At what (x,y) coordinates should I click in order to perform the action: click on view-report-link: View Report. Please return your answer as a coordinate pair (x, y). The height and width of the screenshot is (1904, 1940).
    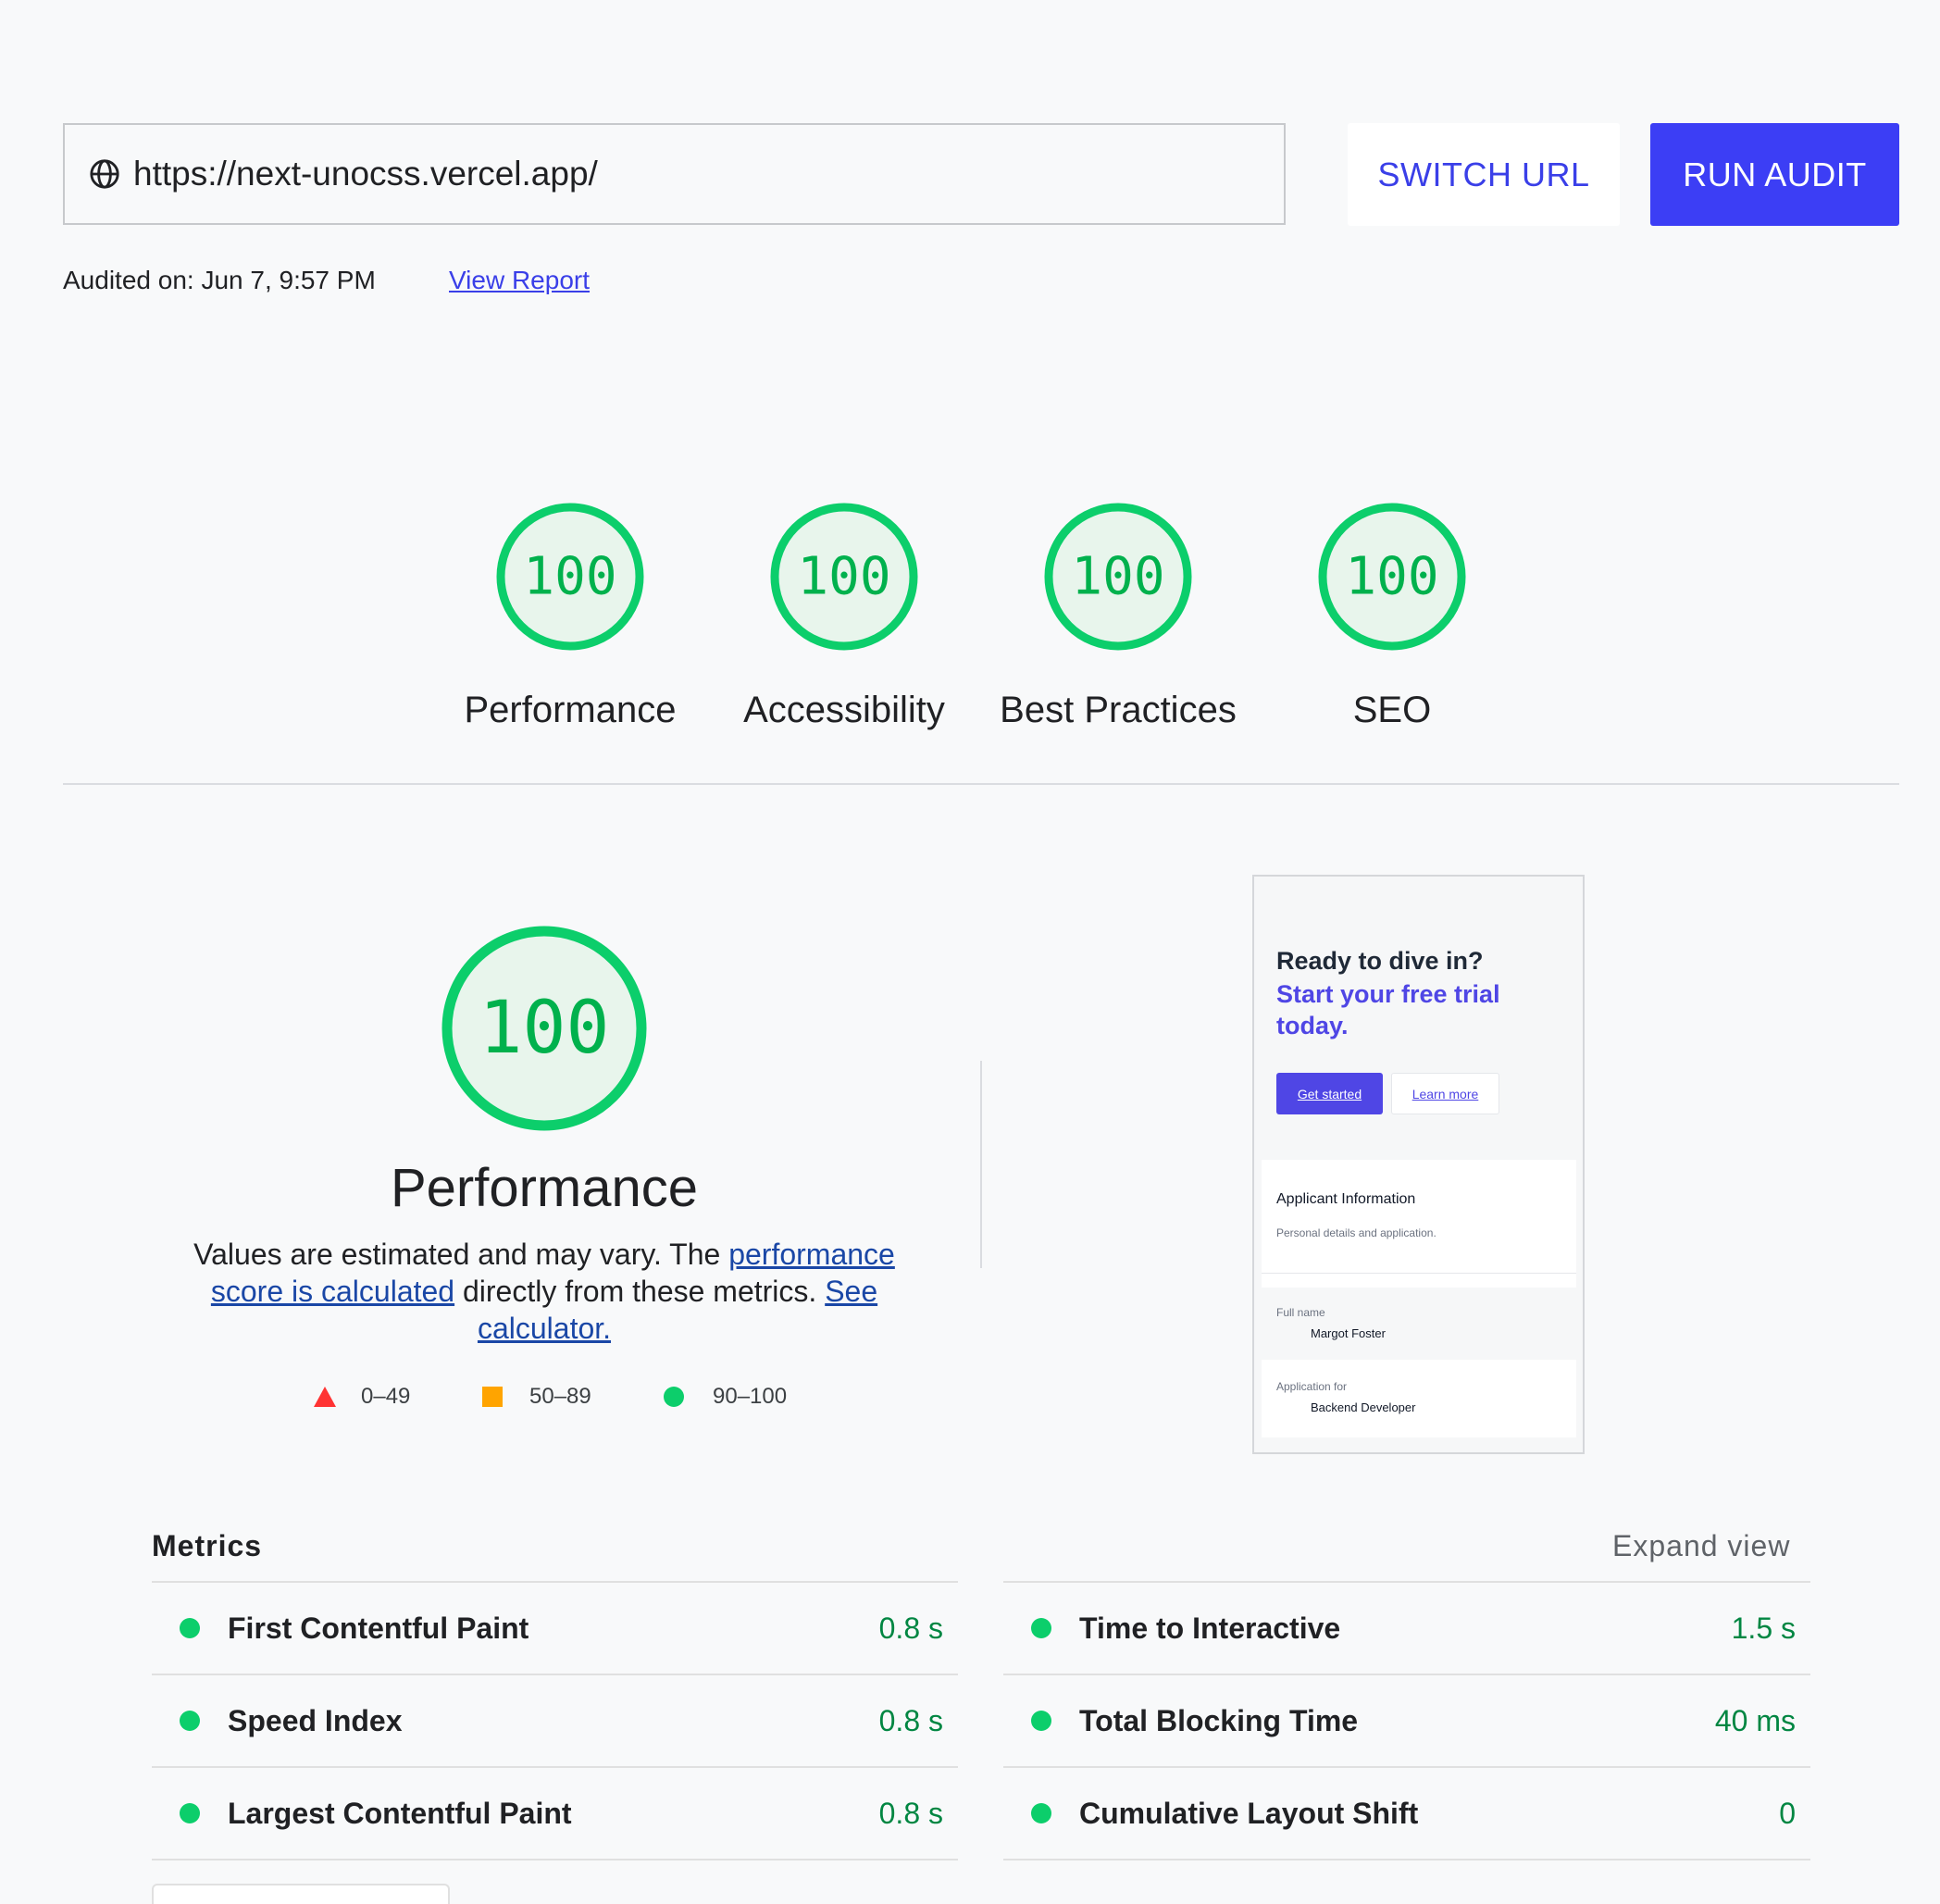
    Looking at the image, I should click on (519, 280).